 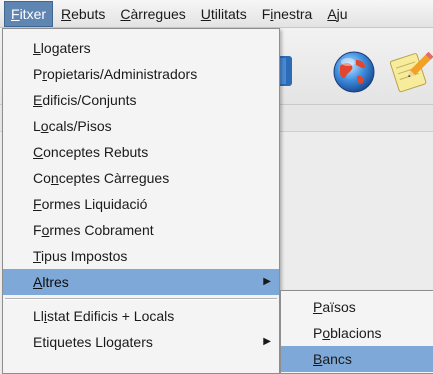 I want to click on document-icon, so click(x=286, y=71).